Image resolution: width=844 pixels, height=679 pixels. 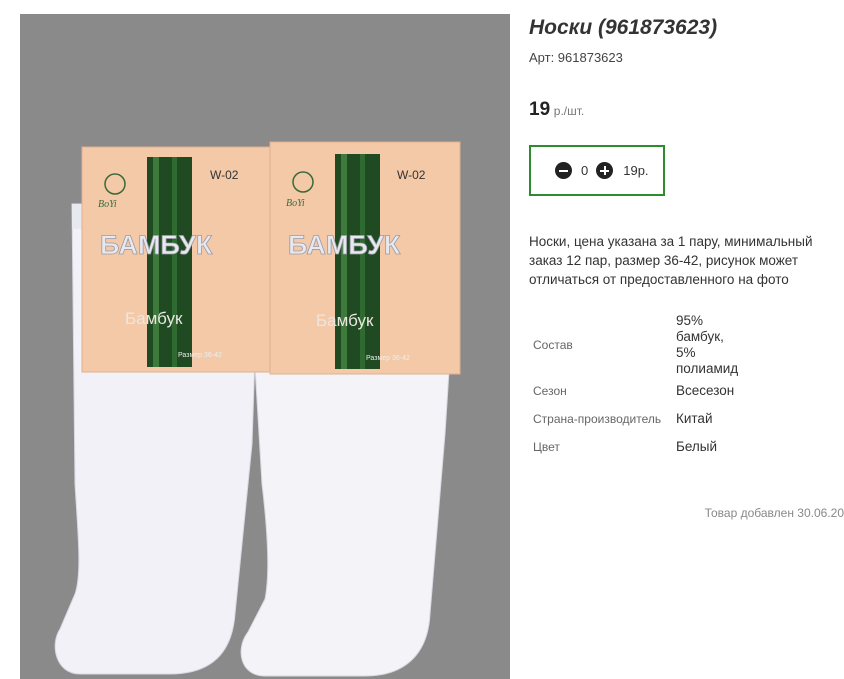 What do you see at coordinates (546, 447) in the screenshot?
I see `property-key: Цвет` at bounding box center [546, 447].